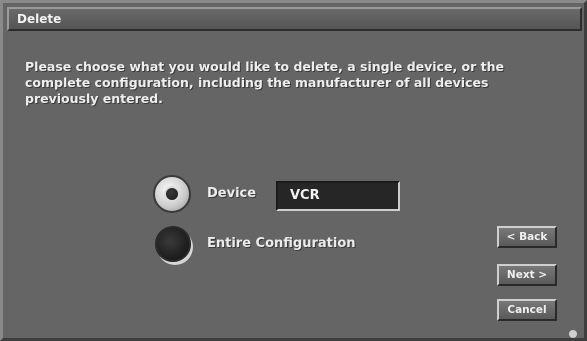 This screenshot has height=341, width=587. I want to click on entire-configuration-label: Entire Configuration, so click(281, 243).